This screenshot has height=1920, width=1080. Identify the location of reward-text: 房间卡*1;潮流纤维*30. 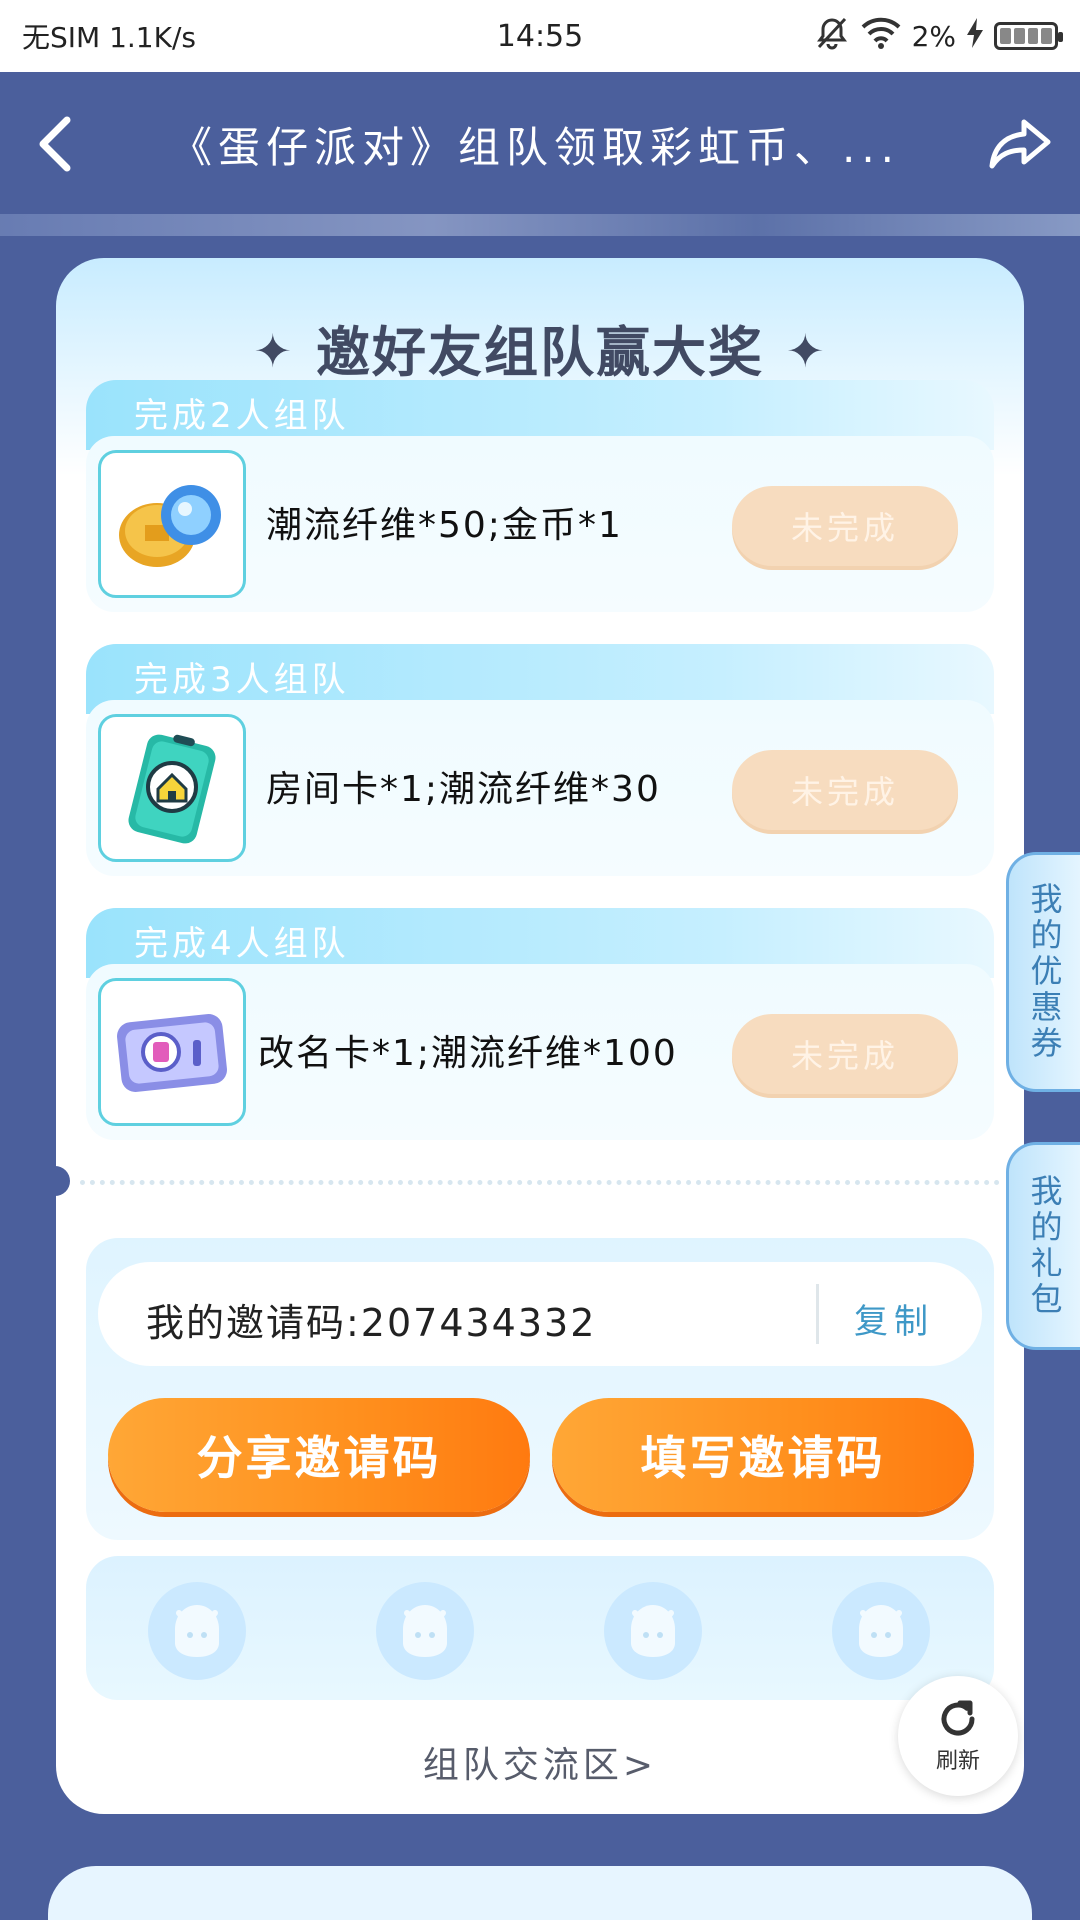
(463, 789).